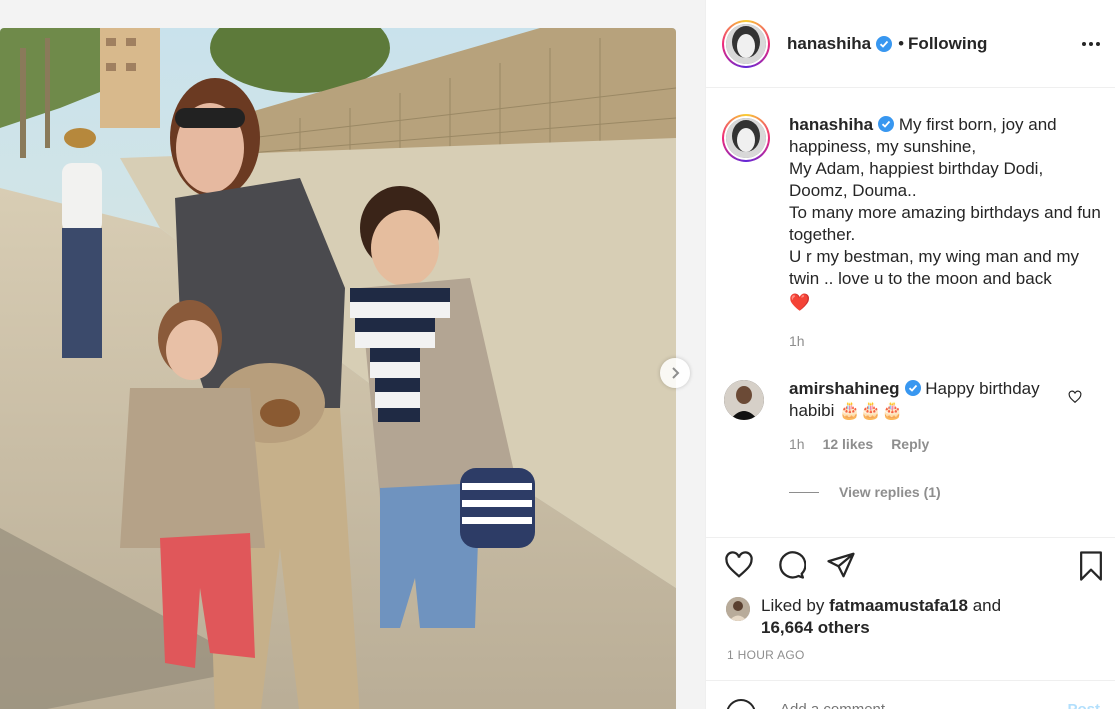  What do you see at coordinates (746, 43) in the screenshot?
I see `author-avatar` at bounding box center [746, 43].